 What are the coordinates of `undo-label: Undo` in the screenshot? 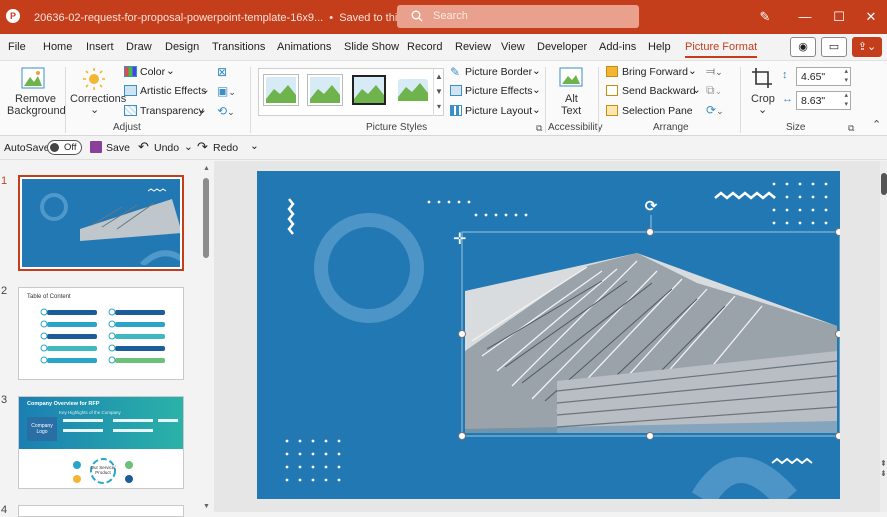 It's located at (167, 148).